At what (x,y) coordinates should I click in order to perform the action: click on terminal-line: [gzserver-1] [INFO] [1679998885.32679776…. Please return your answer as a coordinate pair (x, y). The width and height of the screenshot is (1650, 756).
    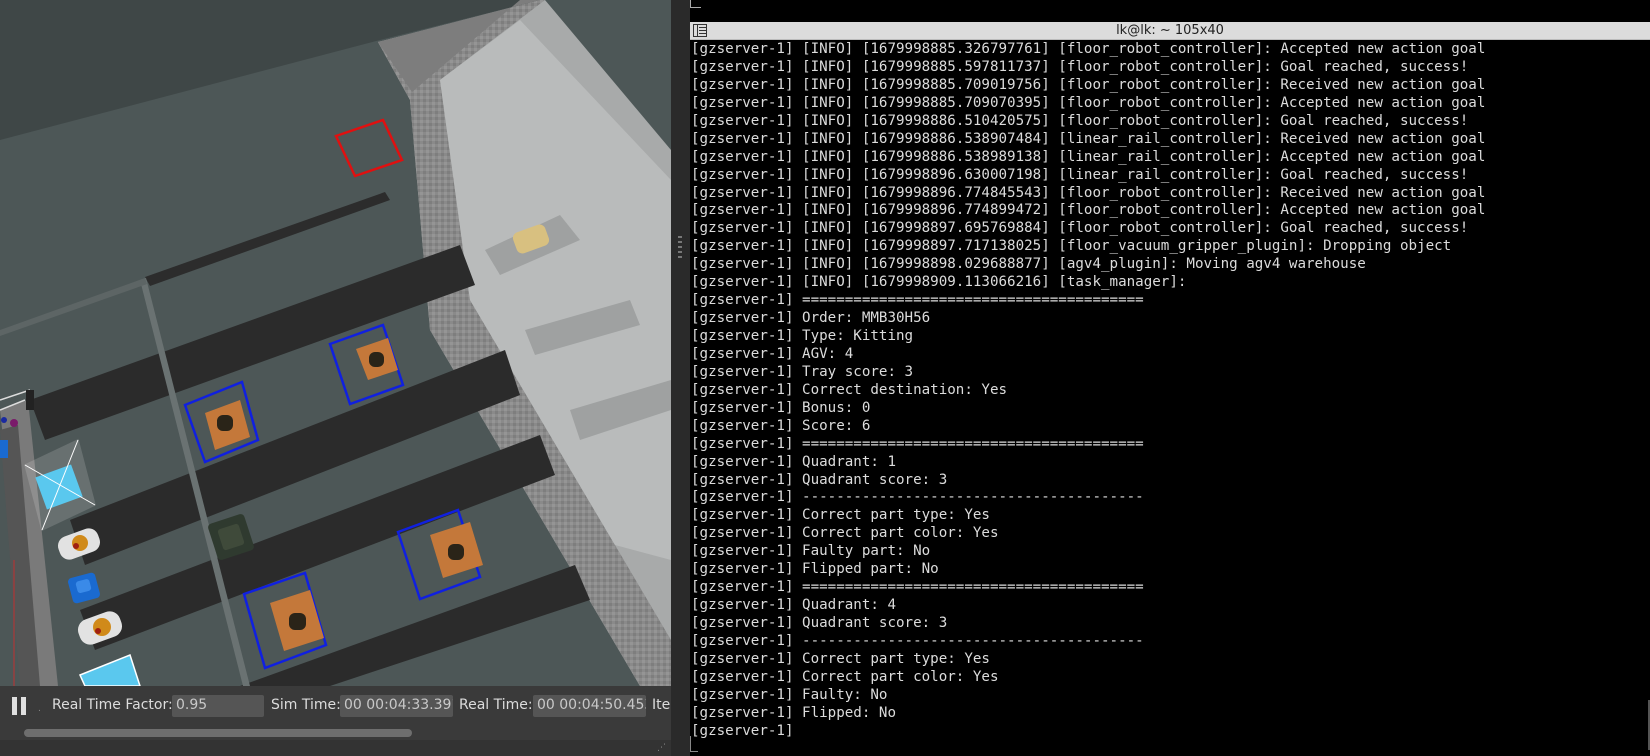
    Looking at the image, I should click on (1088, 49).